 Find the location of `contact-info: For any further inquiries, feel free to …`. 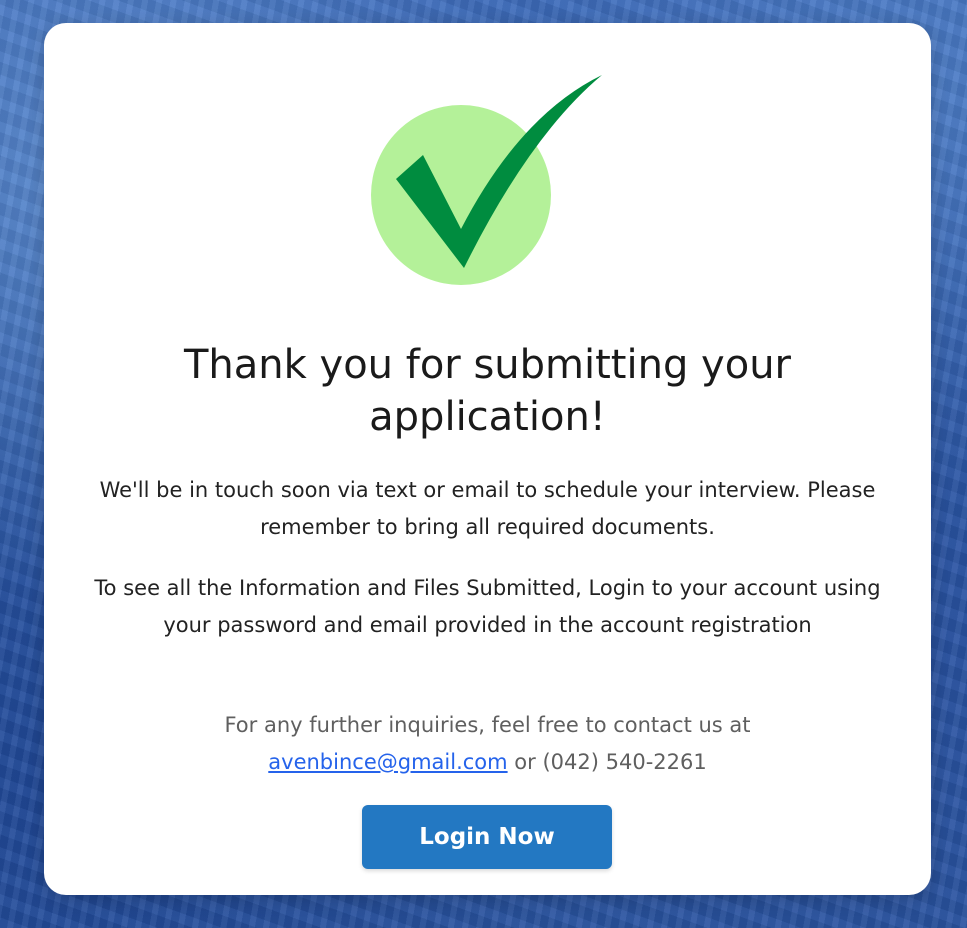

contact-info: For any further inquiries, feel free to … is located at coordinates (487, 744).